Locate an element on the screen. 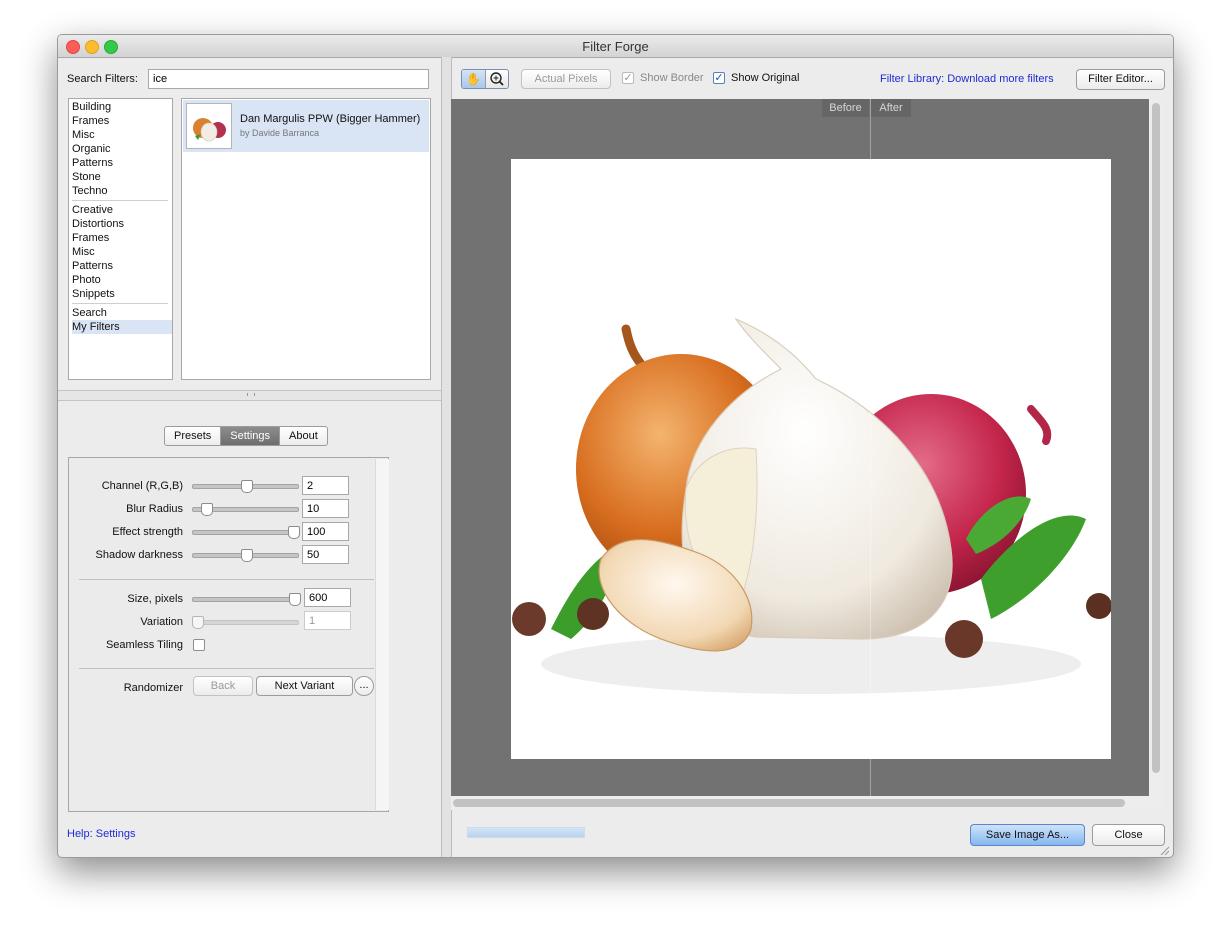  preview-horizontal-scrollbar is located at coordinates (807, 803).